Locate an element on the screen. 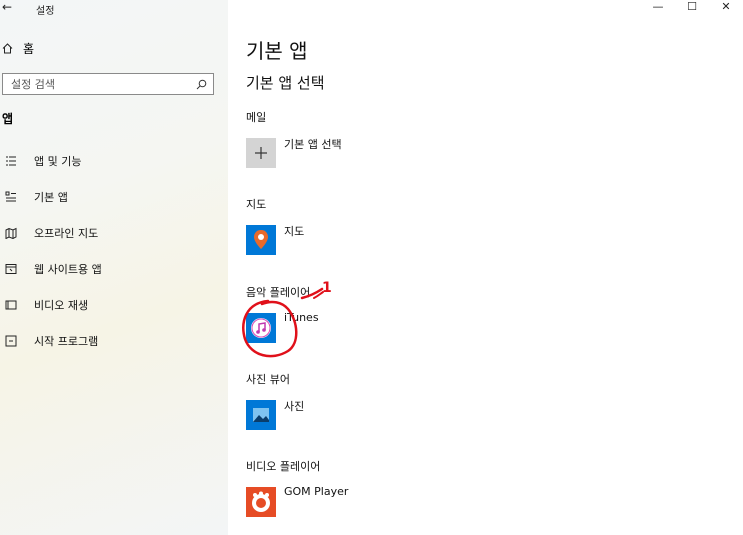  app-name: GOM Player is located at coordinates (316, 491).